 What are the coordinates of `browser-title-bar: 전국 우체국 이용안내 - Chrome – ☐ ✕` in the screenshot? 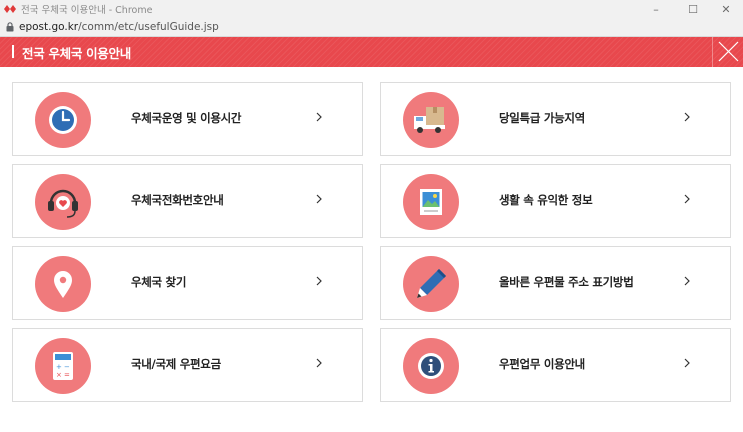 It's located at (371, 9).